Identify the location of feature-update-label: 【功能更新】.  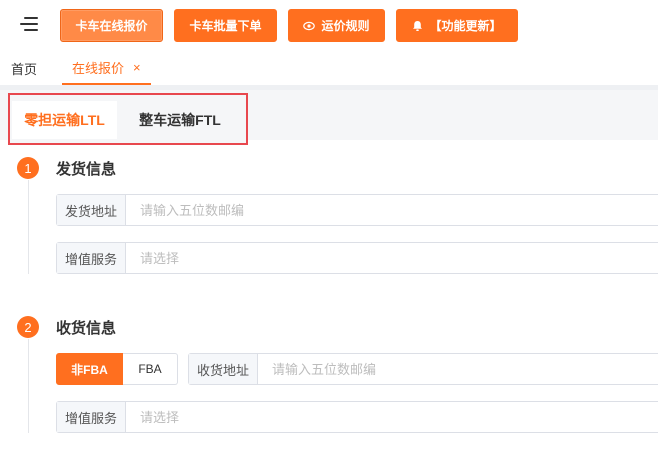
(465, 26).